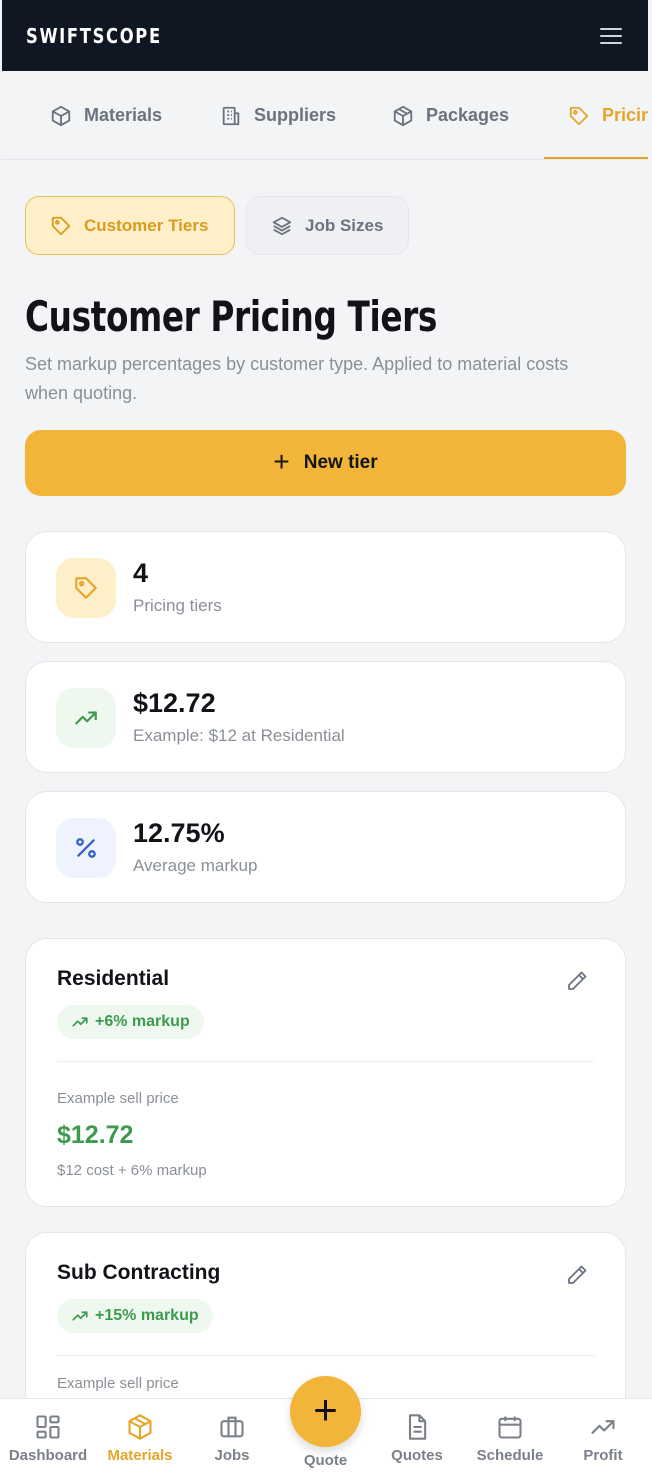  I want to click on markup-text: +6% markup, so click(142, 1021).